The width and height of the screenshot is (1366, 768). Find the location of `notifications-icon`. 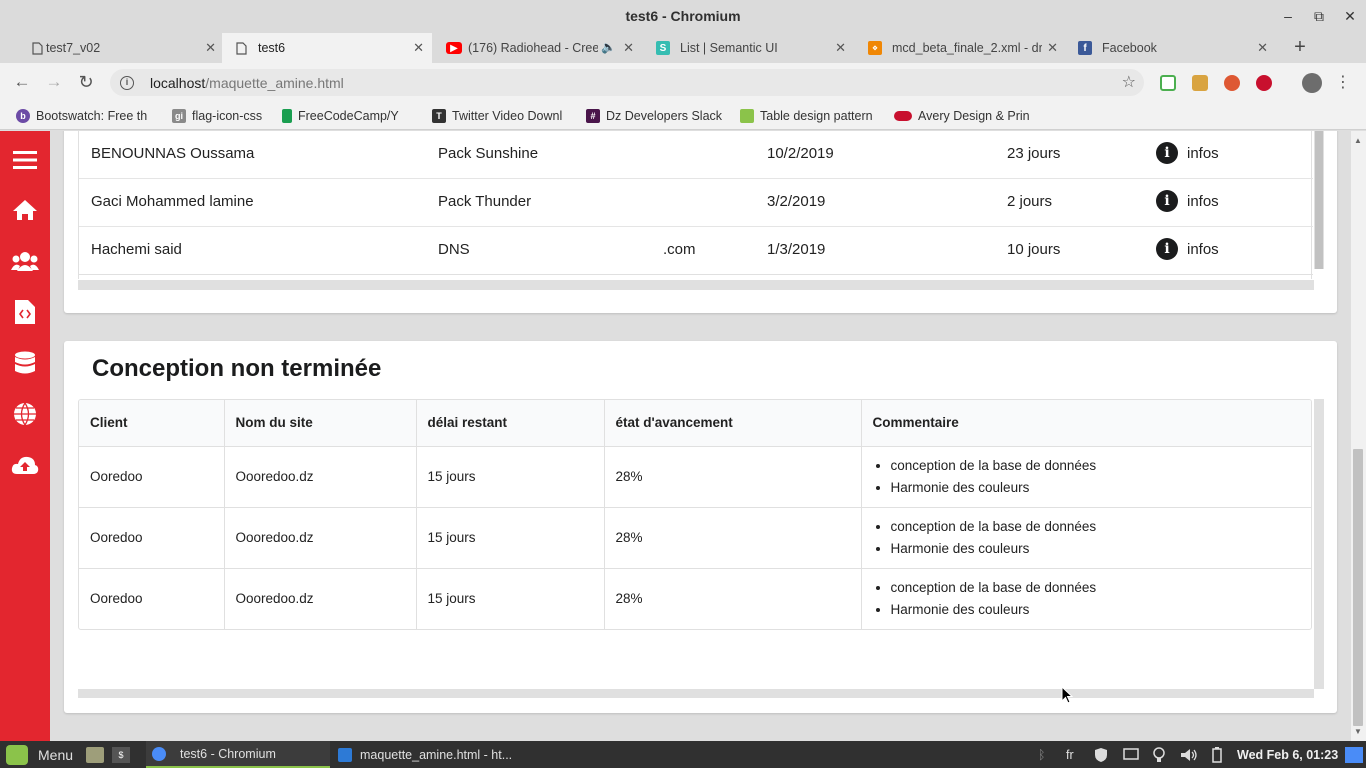

notifications-icon is located at coordinates (1354, 754).